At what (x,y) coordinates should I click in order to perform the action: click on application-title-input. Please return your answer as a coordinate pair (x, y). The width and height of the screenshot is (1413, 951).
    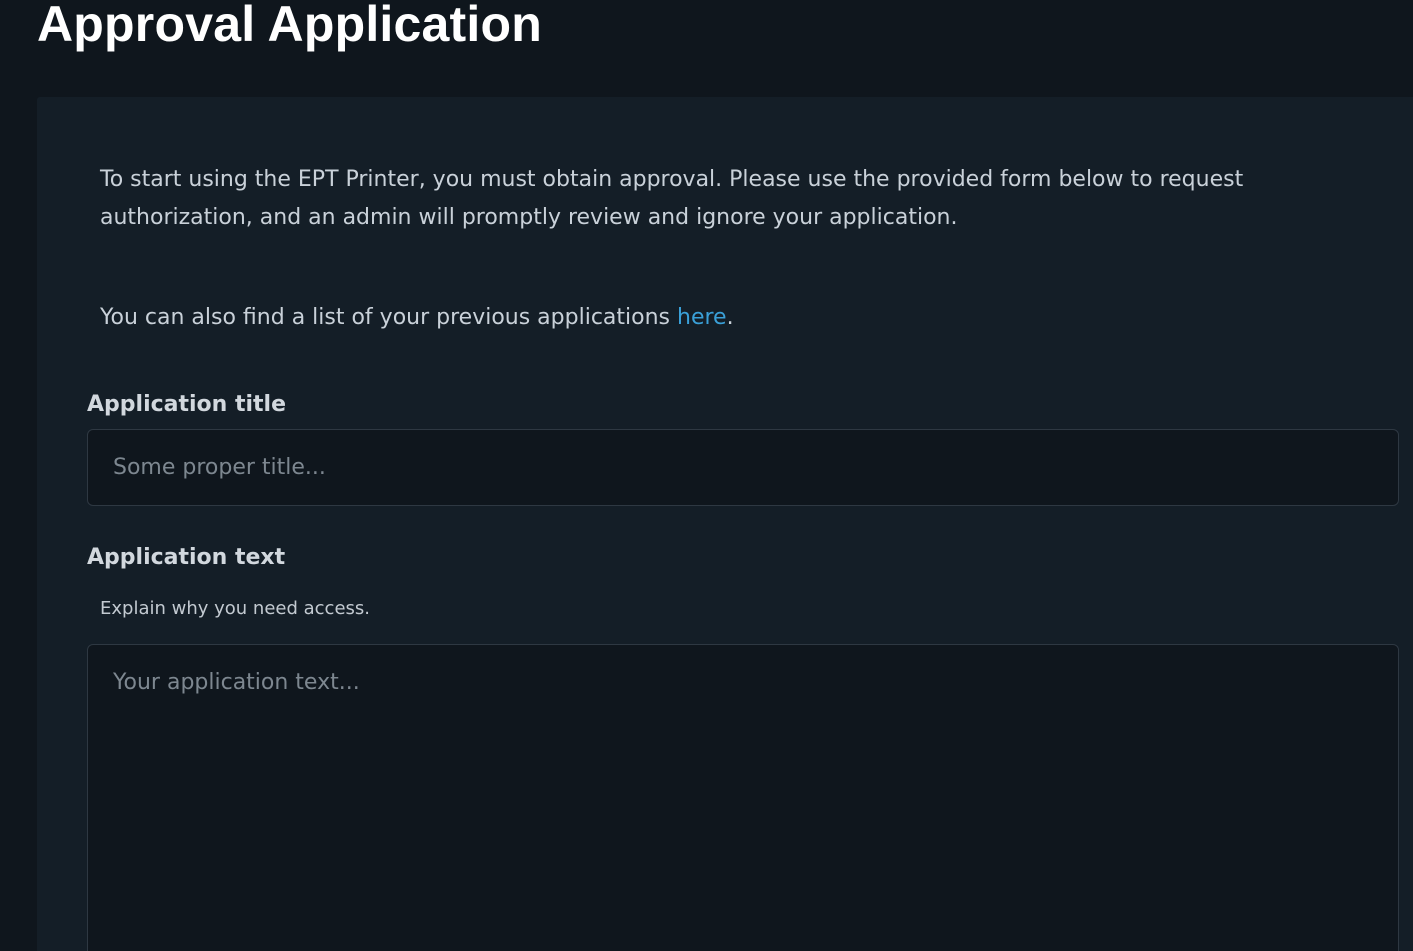
    Looking at the image, I should click on (743, 467).